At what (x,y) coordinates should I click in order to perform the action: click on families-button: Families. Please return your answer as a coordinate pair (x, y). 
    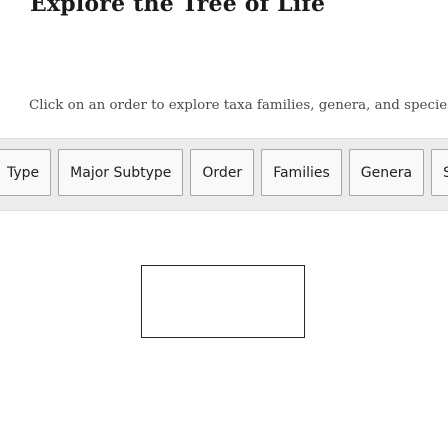
    Looking at the image, I should click on (301, 172).